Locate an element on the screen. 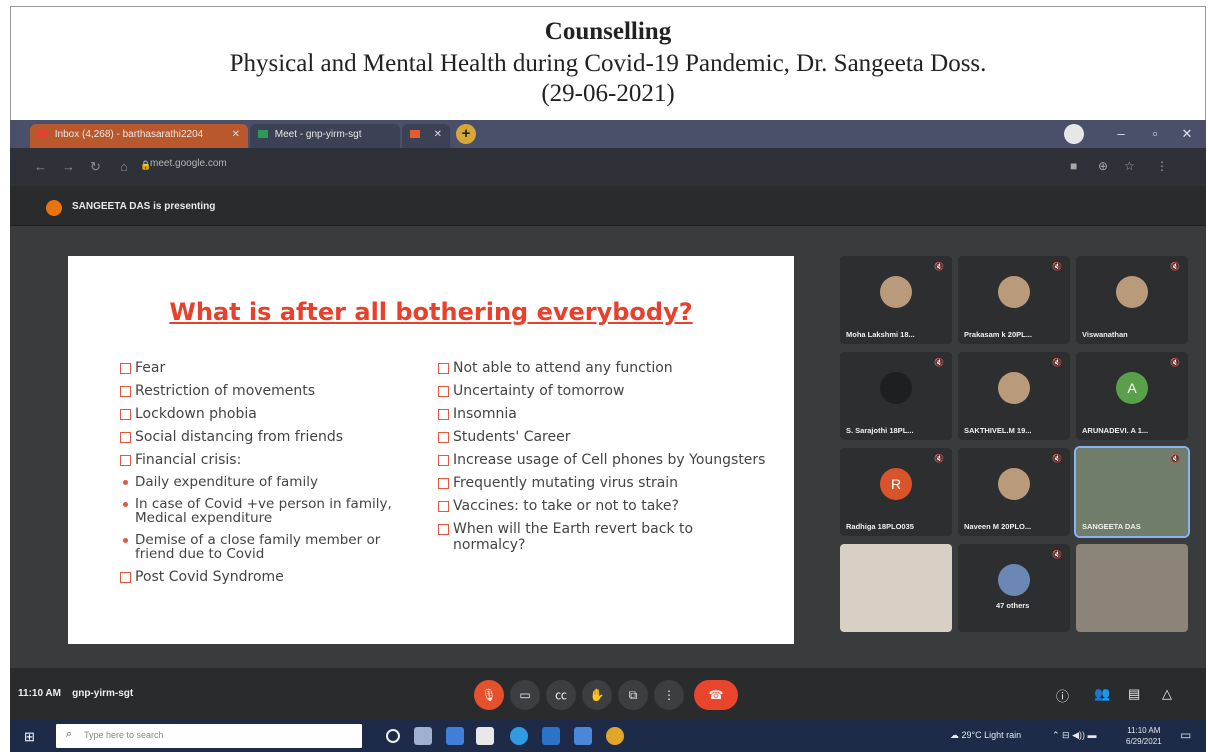 Image resolution: width=1208 pixels, height=752 pixels. edge-icon is located at coordinates (519, 736).